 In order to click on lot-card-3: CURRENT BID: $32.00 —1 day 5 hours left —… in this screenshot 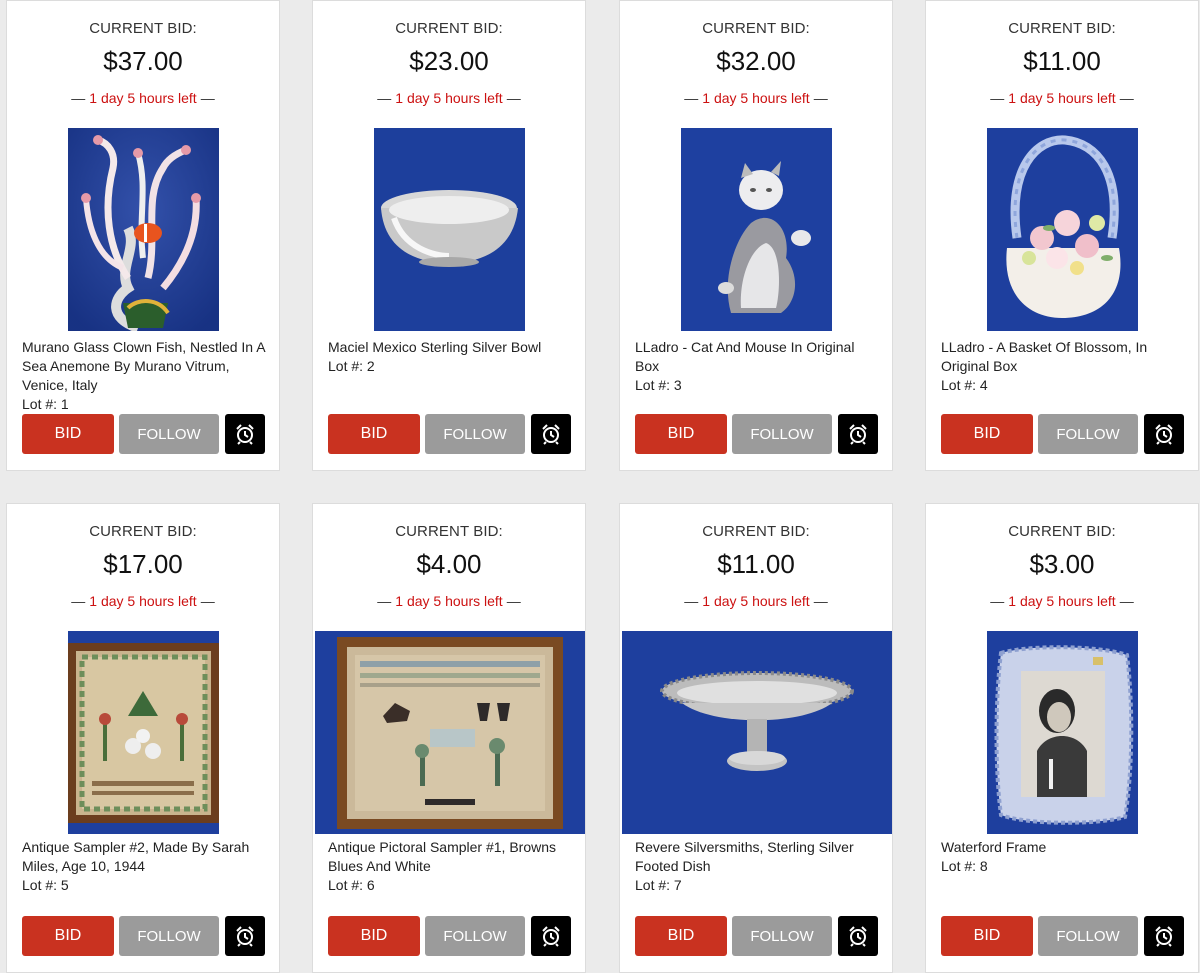, I will do `click(756, 235)`.